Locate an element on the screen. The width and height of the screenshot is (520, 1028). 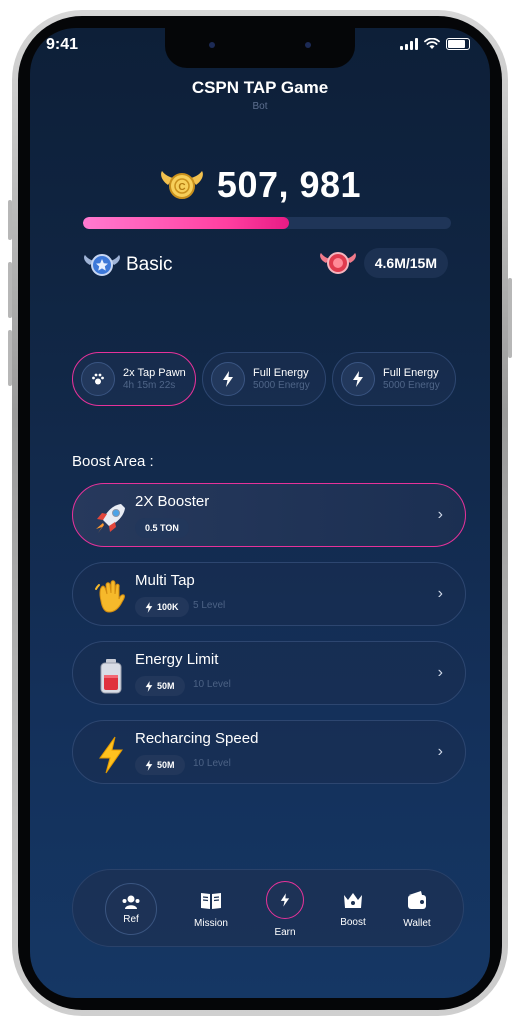
nav-label: Ref is located at coordinates (131, 919).